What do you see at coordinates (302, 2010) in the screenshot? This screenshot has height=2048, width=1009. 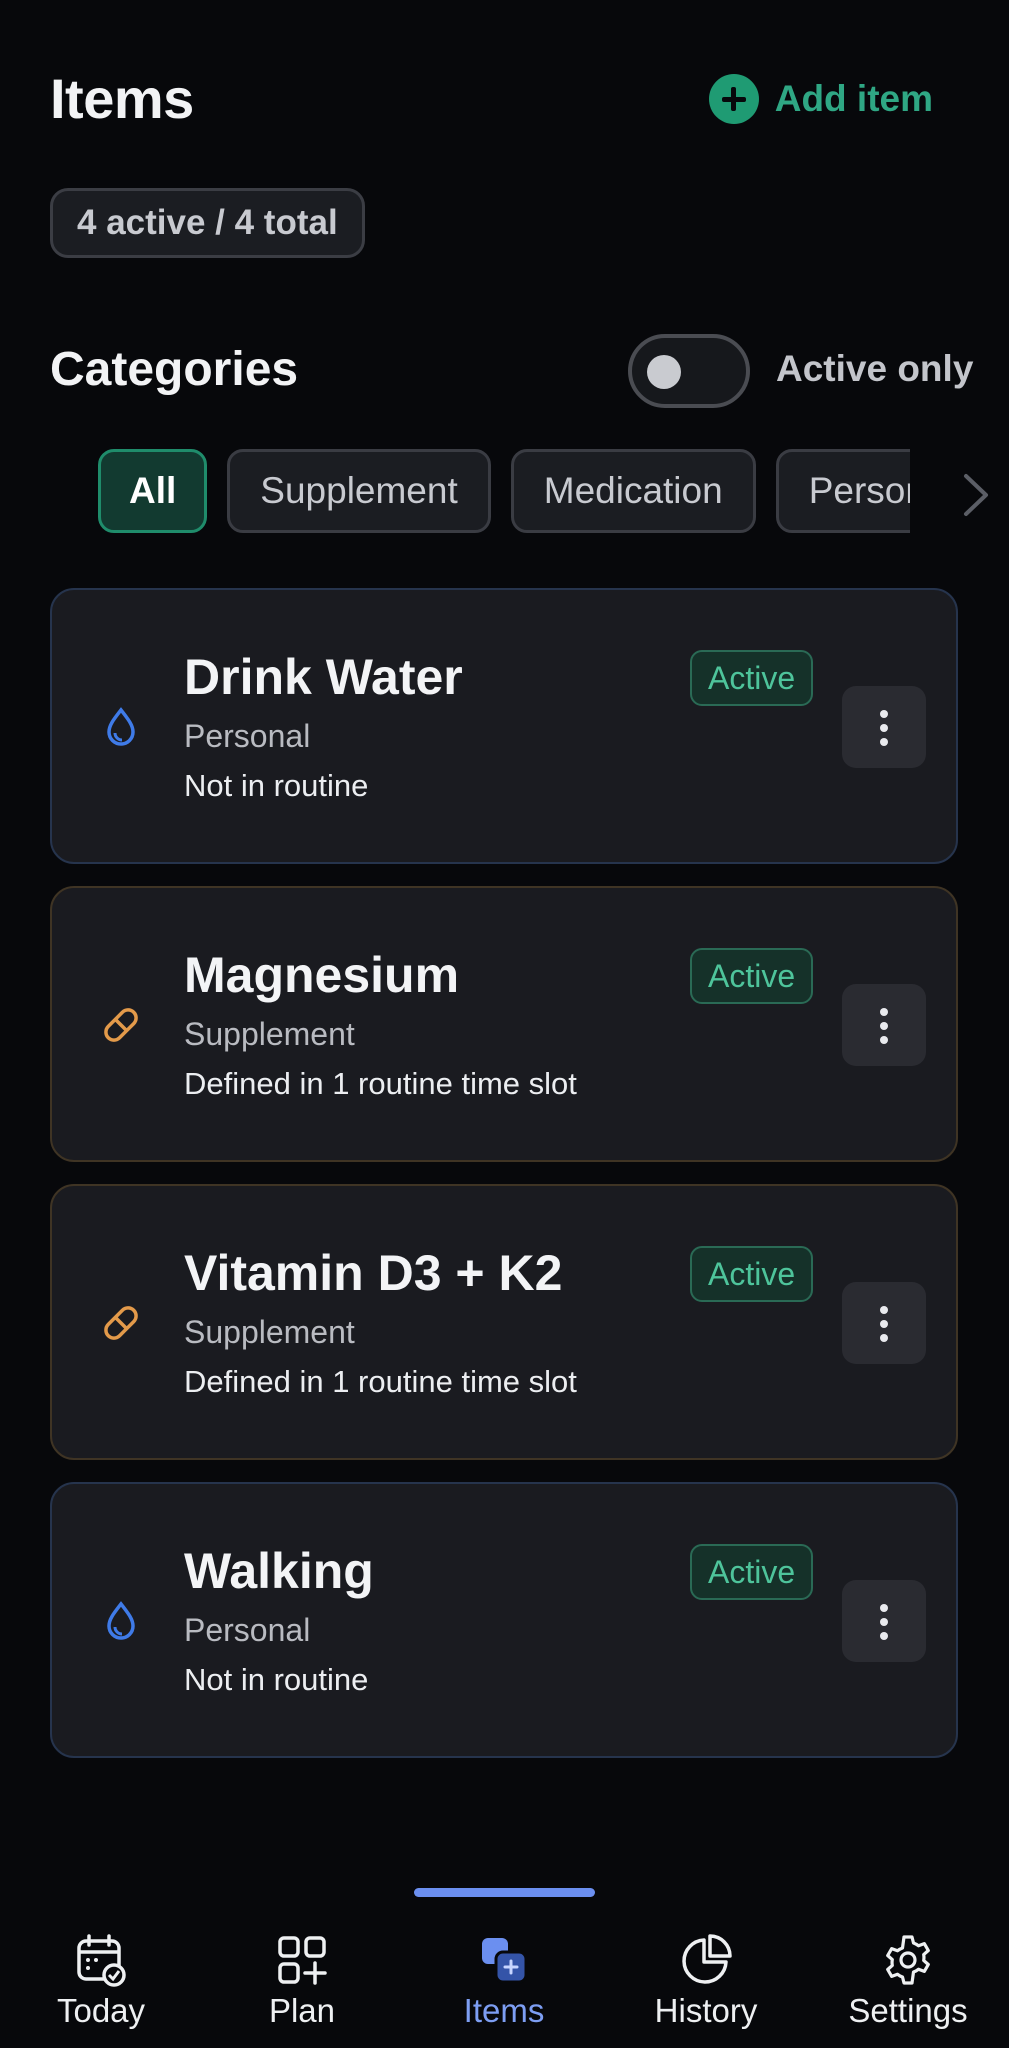 I see `nav-label: Plan` at bounding box center [302, 2010].